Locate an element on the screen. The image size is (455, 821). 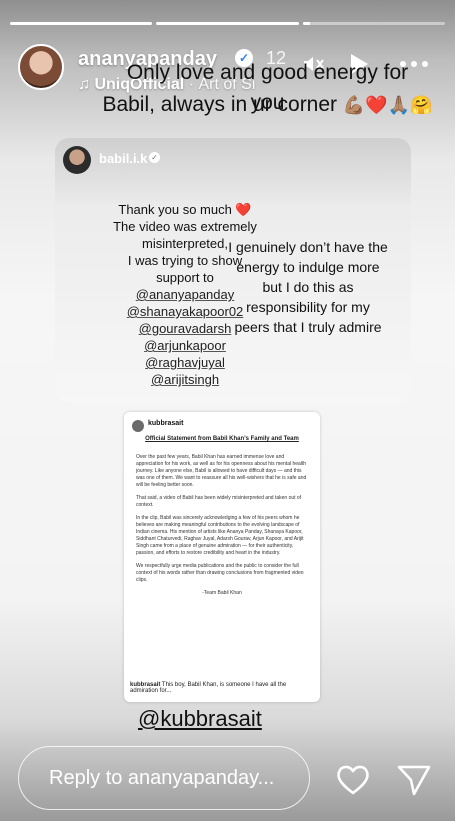
card-line: but I do this as is located at coordinates (308, 287).